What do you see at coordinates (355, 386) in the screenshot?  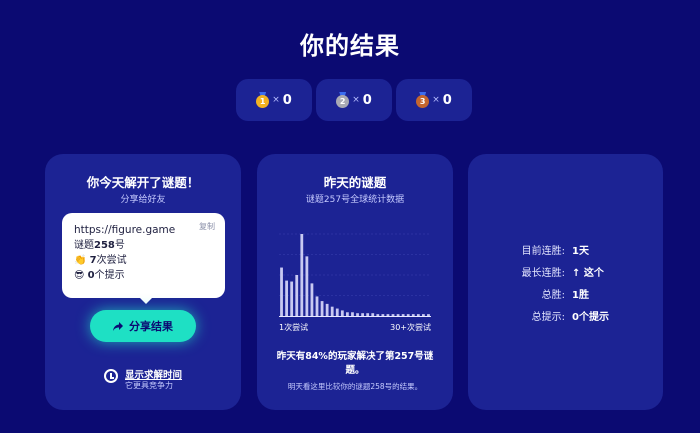 I see `yesterday-fact-subtitle: 明天看这里比较你的谜题258号的结果。` at bounding box center [355, 386].